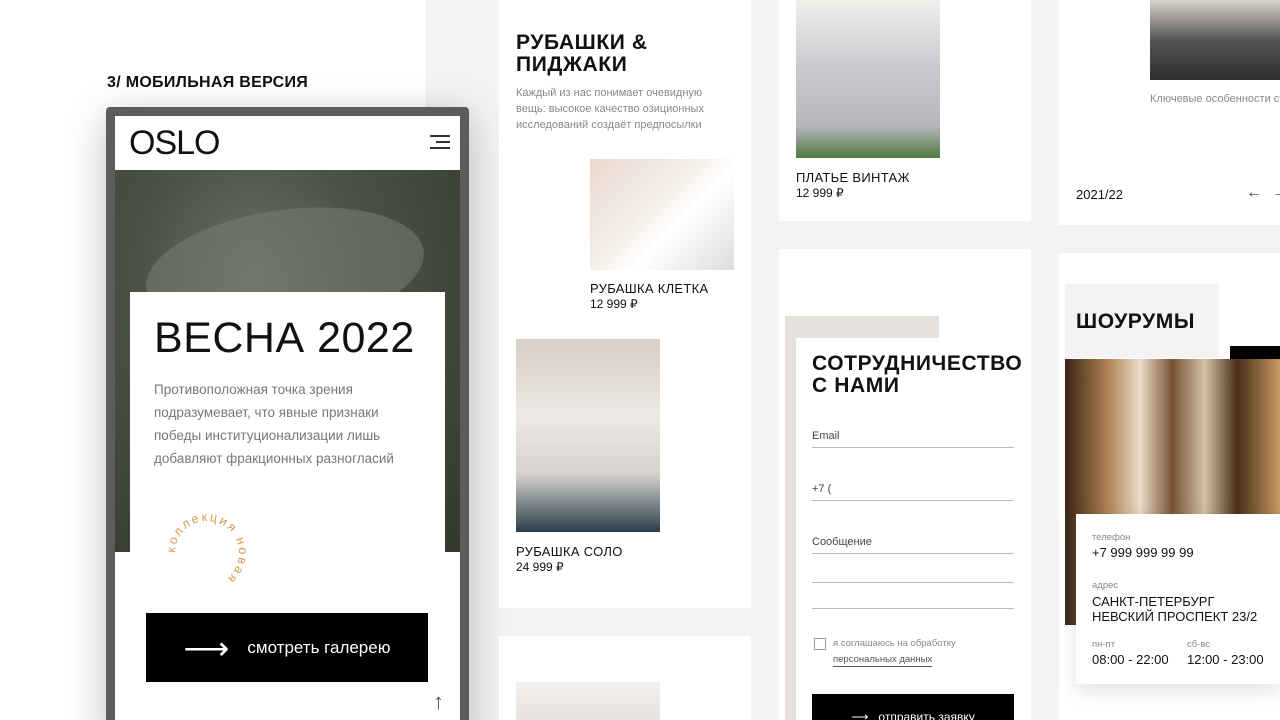 The image size is (1280, 720). Describe the element at coordinates (1105, 585) in the screenshot. I see `address-label: адрес` at that location.